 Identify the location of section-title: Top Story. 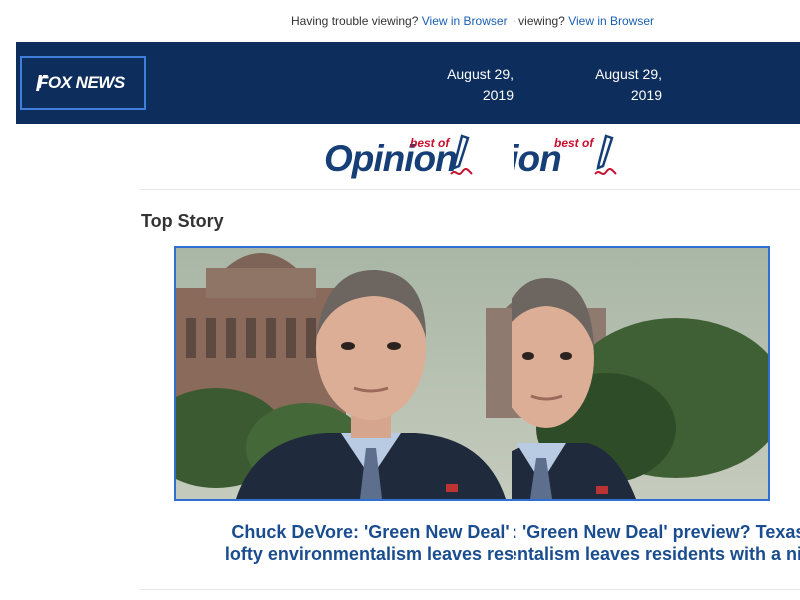
(182, 221).